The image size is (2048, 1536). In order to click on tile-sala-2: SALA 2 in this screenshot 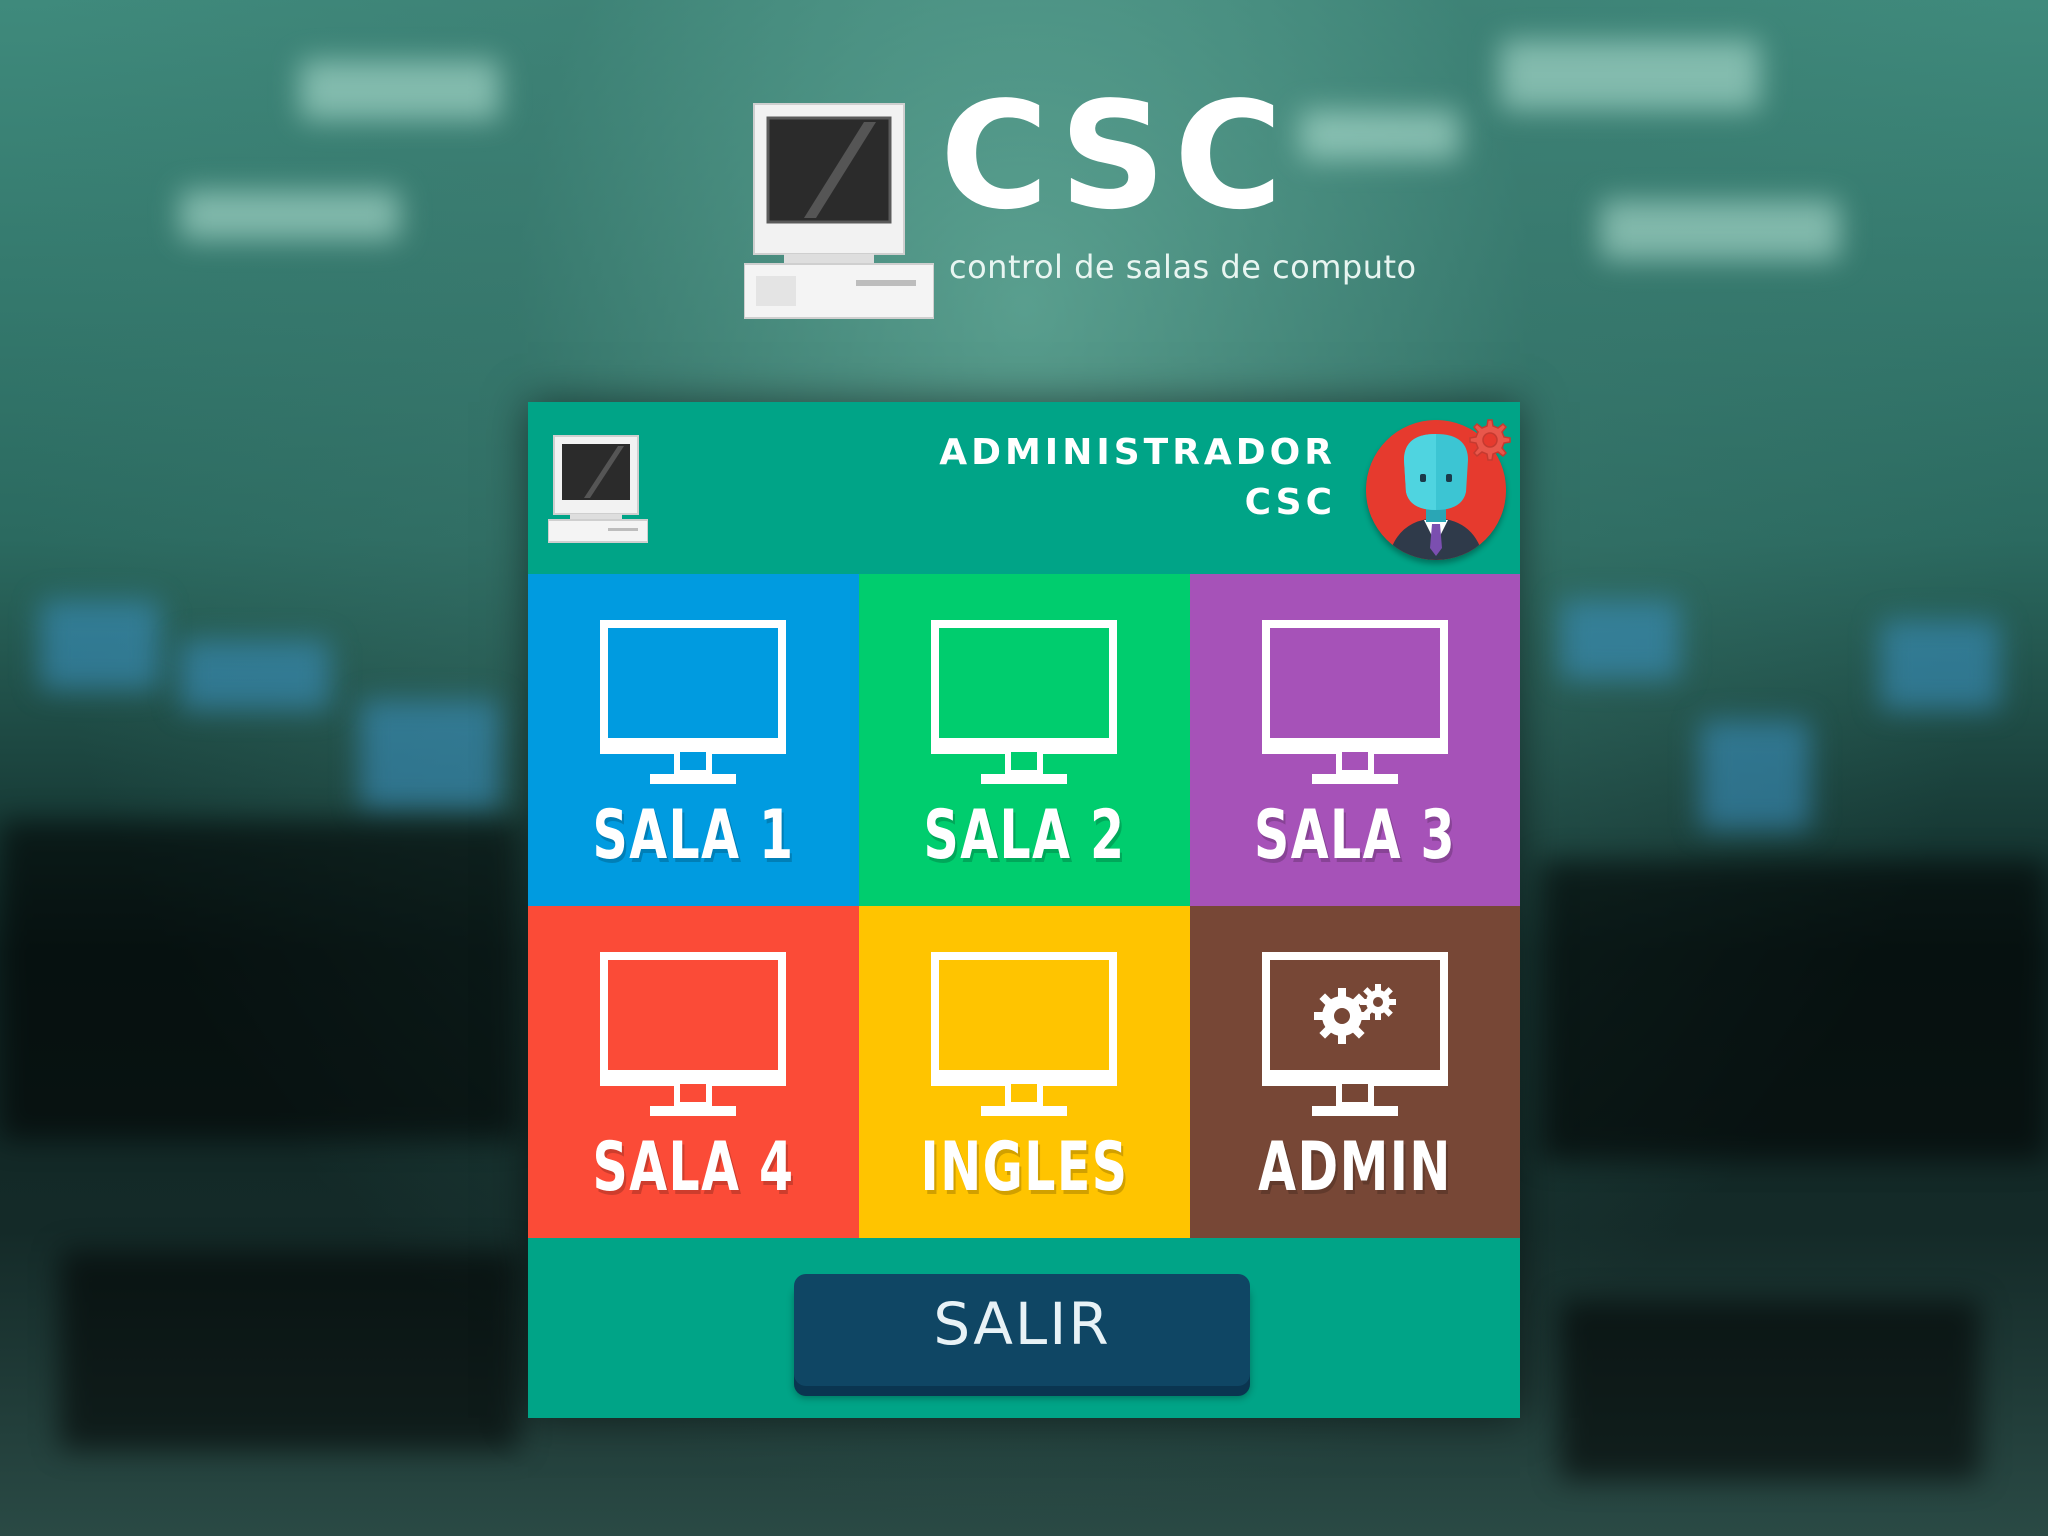, I will do `click(1024, 740)`.